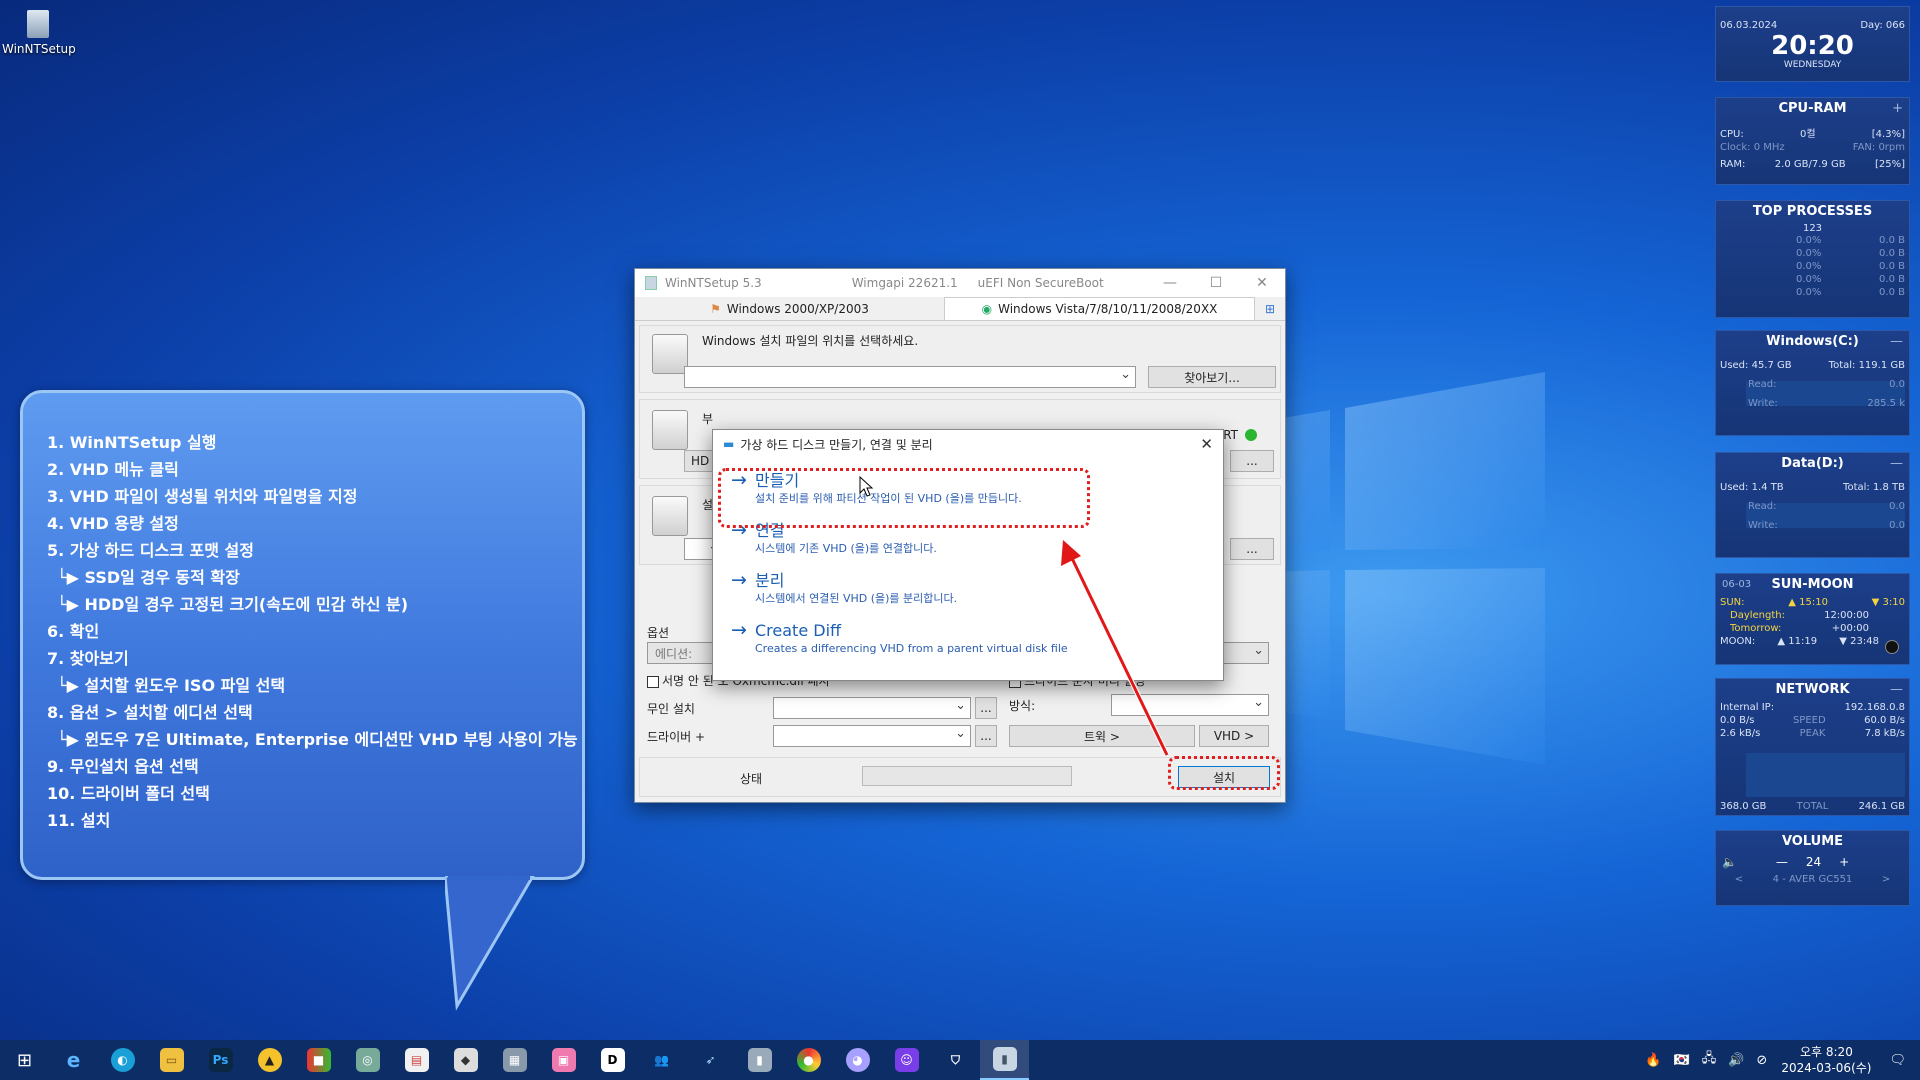 The height and width of the screenshot is (1080, 1920). What do you see at coordinates (490, 943) in the screenshot?
I see `callout-tail` at bounding box center [490, 943].